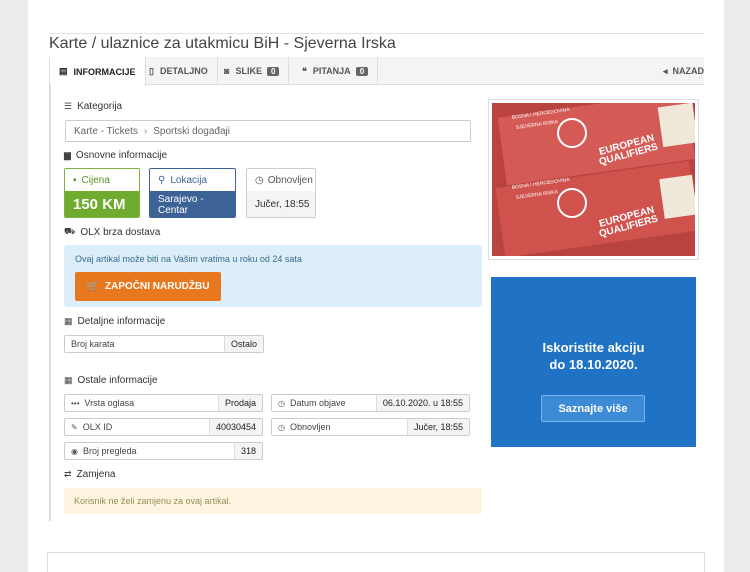 The width and height of the screenshot is (750, 572). I want to click on section-heading-ostale: ▦ Ostale informacije, so click(111, 380).